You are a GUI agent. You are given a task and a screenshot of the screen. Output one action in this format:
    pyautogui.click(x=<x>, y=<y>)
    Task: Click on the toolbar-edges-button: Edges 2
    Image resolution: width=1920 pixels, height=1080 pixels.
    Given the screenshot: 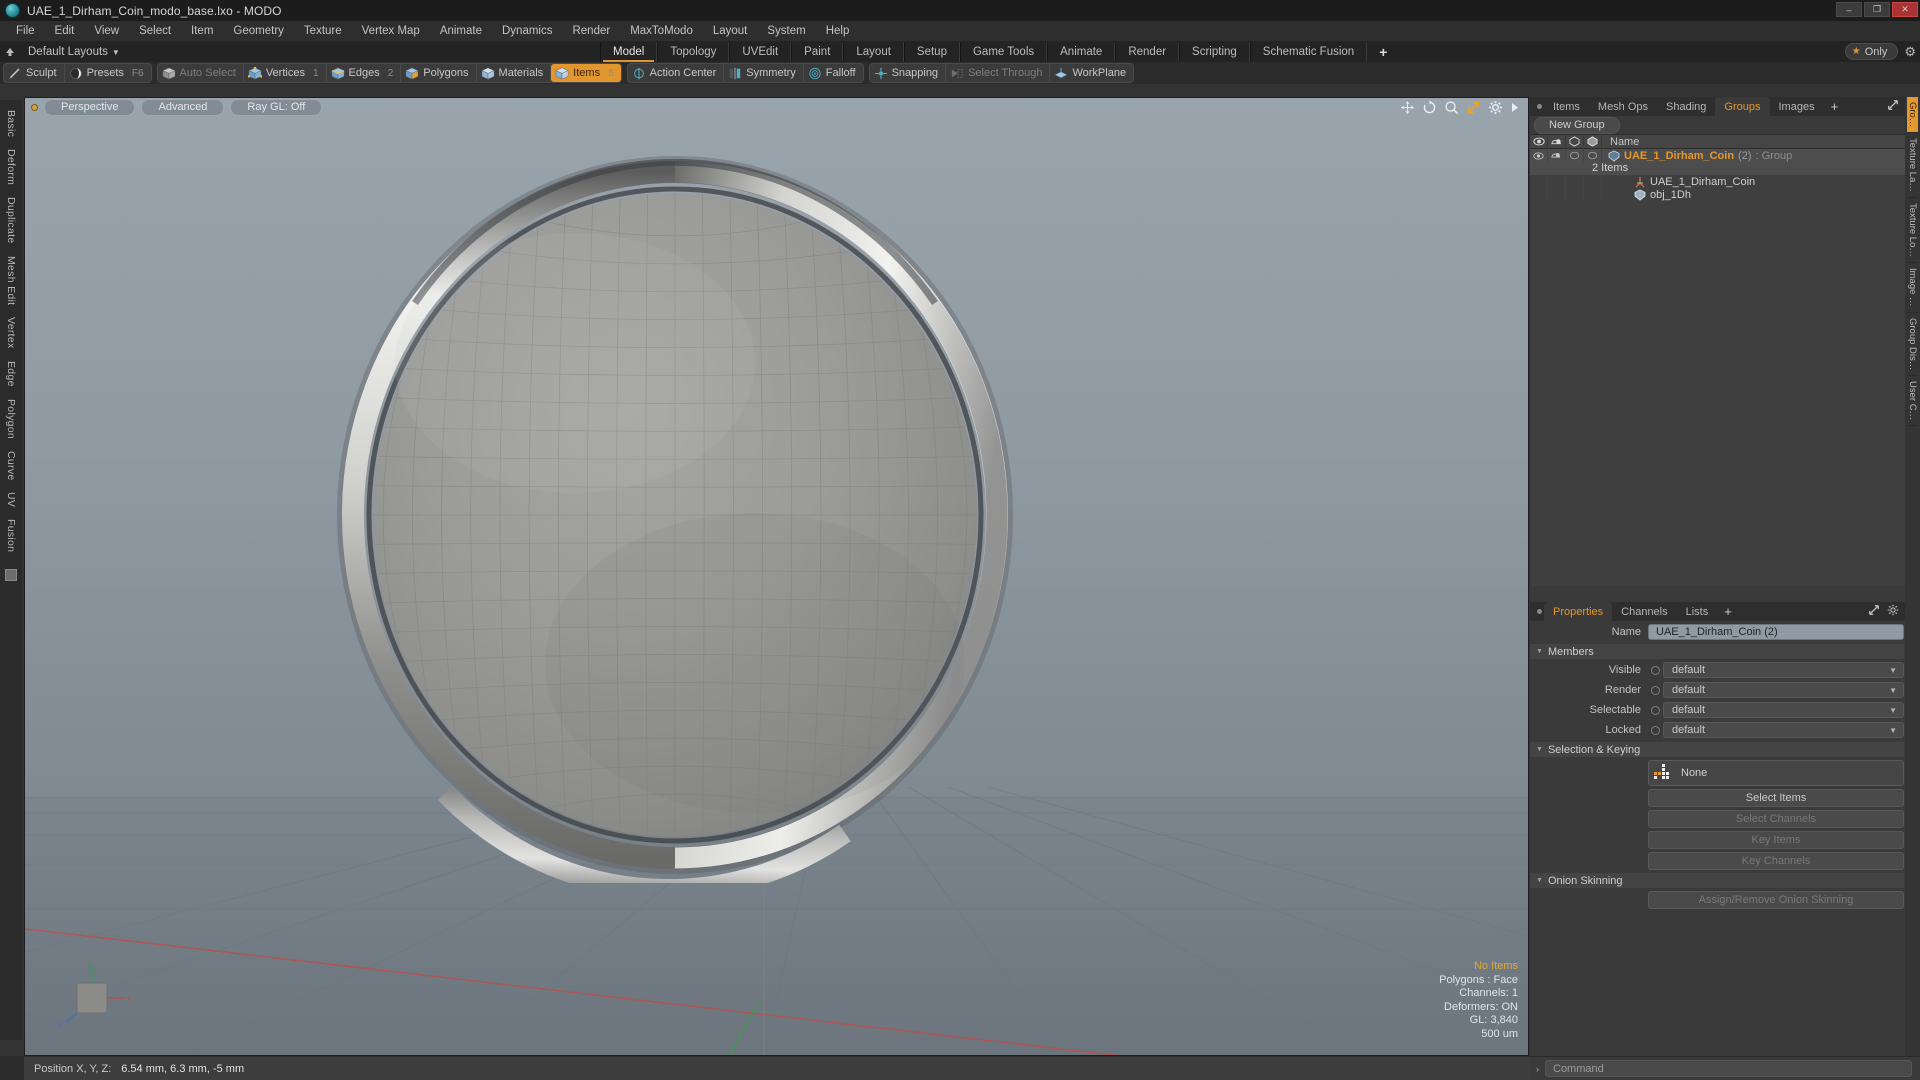 What is the action you would take?
    pyautogui.click(x=364, y=73)
    